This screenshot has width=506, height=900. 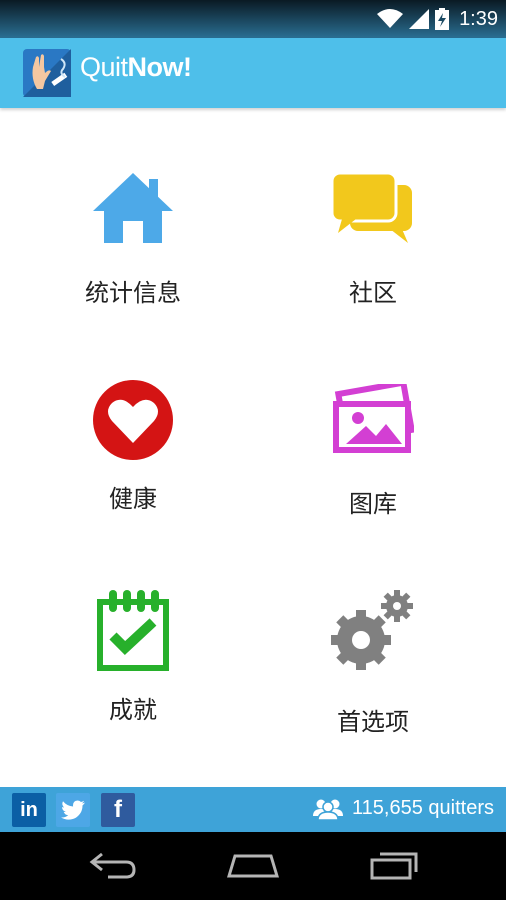 I want to click on status-icons: 1:39, so click(x=437, y=19).